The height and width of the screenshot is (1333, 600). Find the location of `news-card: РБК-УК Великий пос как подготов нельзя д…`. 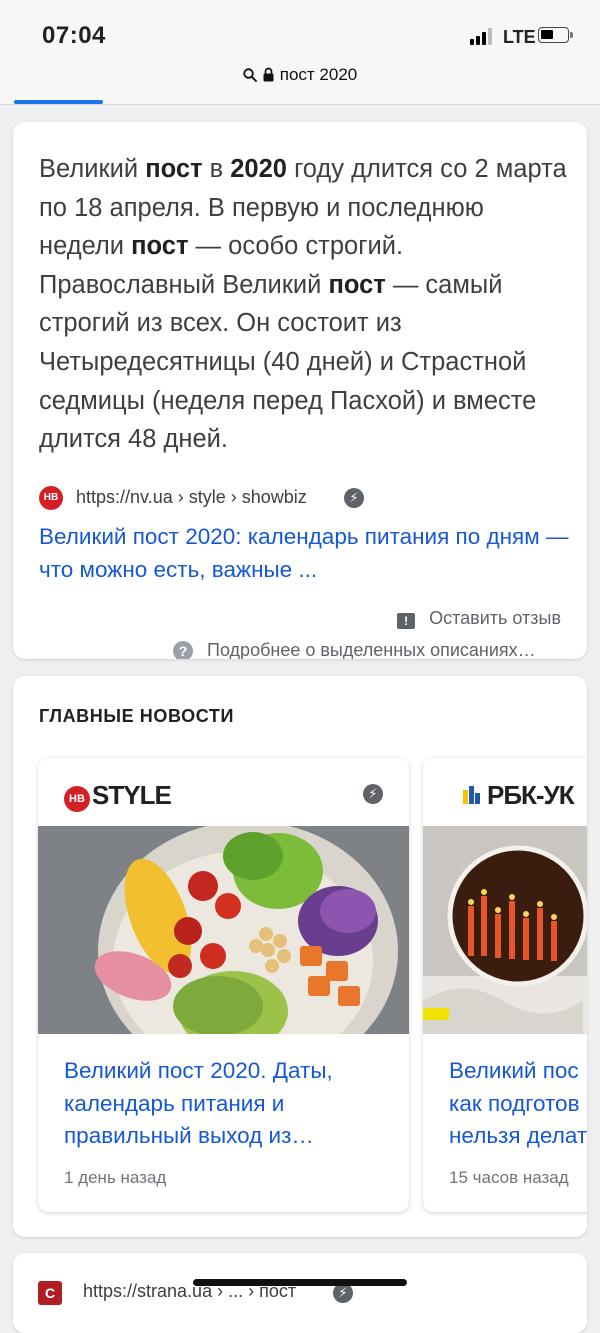

news-card: РБК-УК Великий пос как подготов нельзя д… is located at coordinates (505, 985).